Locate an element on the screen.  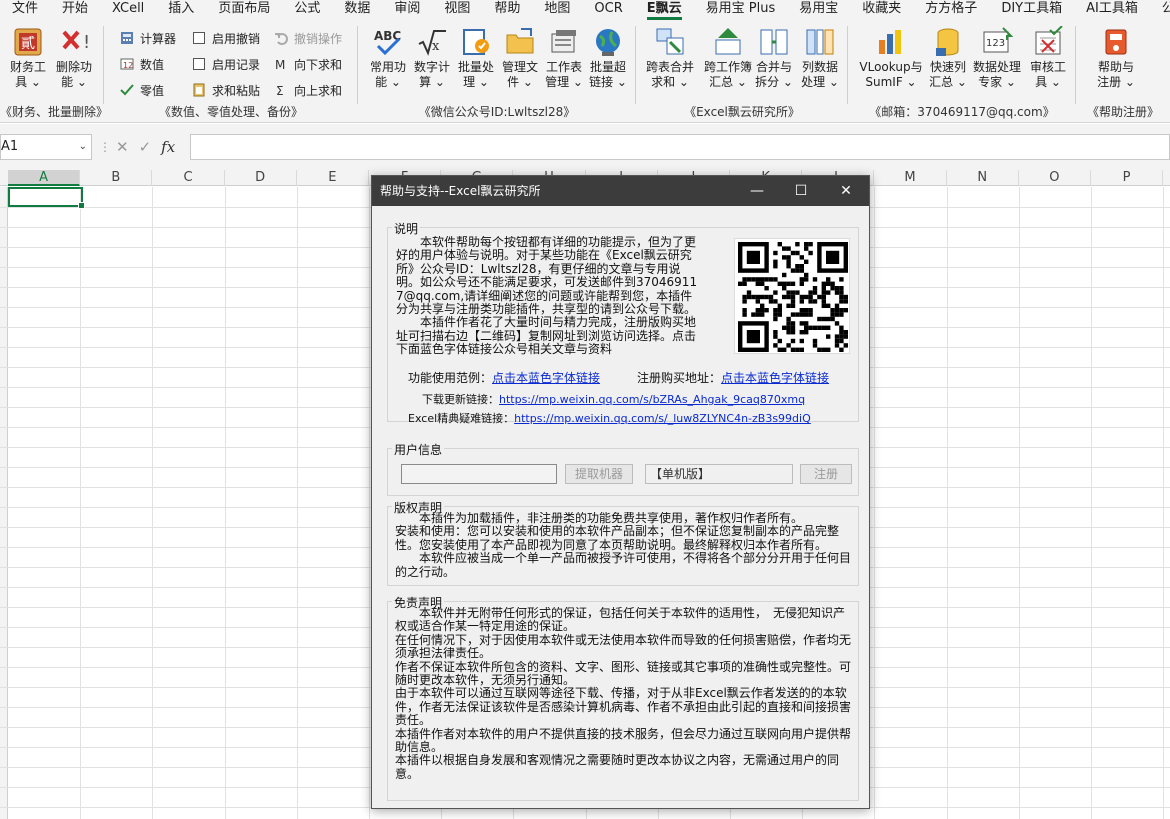
column-header: N is located at coordinates (983, 178).